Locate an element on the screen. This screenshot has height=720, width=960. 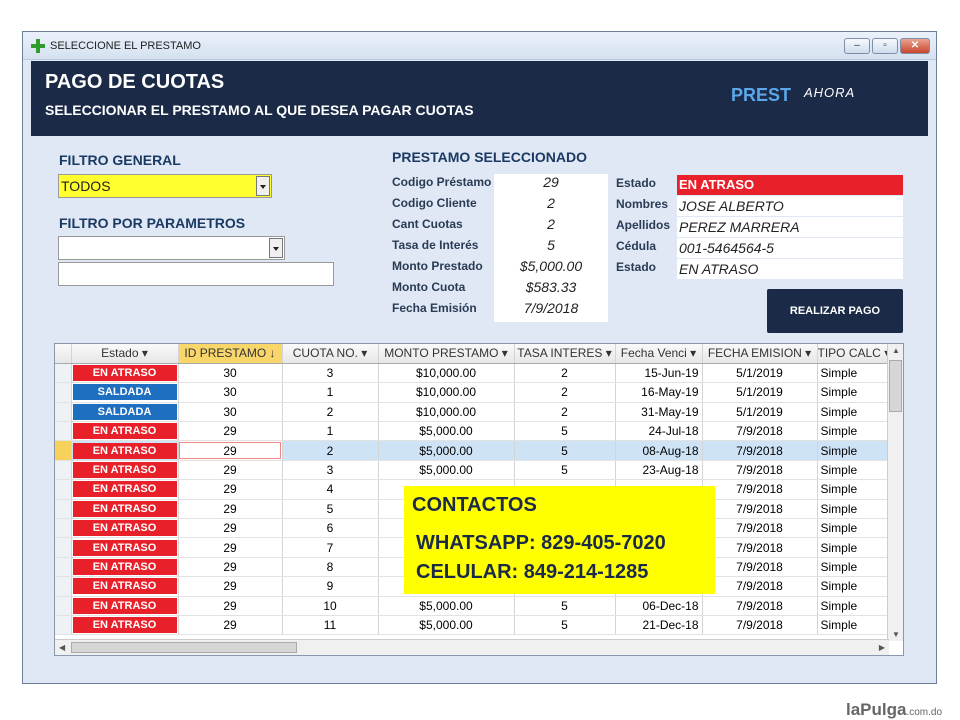
cell-cuota-no: 7 is located at coordinates (330, 547).